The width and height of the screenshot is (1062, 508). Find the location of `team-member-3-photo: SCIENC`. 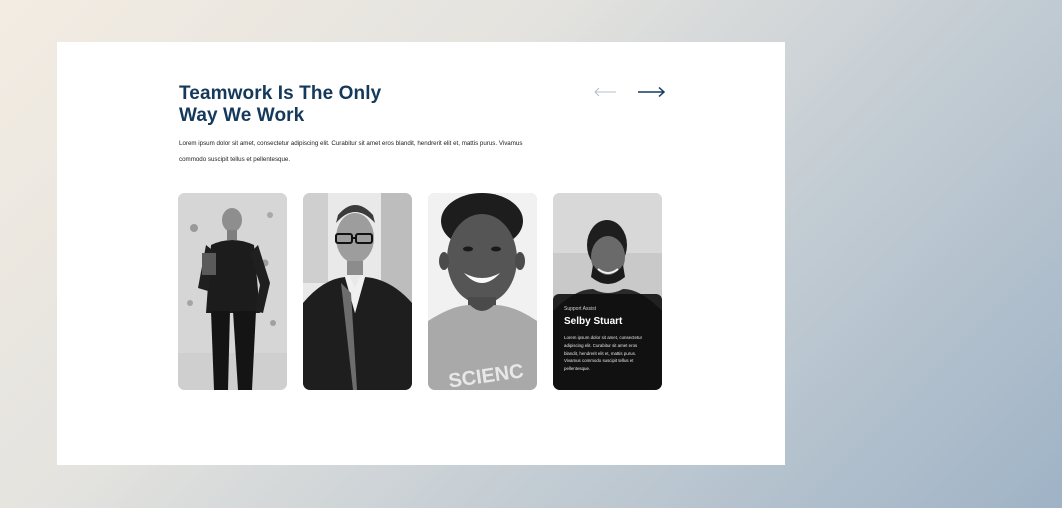

team-member-3-photo: SCIENC is located at coordinates (482, 291).